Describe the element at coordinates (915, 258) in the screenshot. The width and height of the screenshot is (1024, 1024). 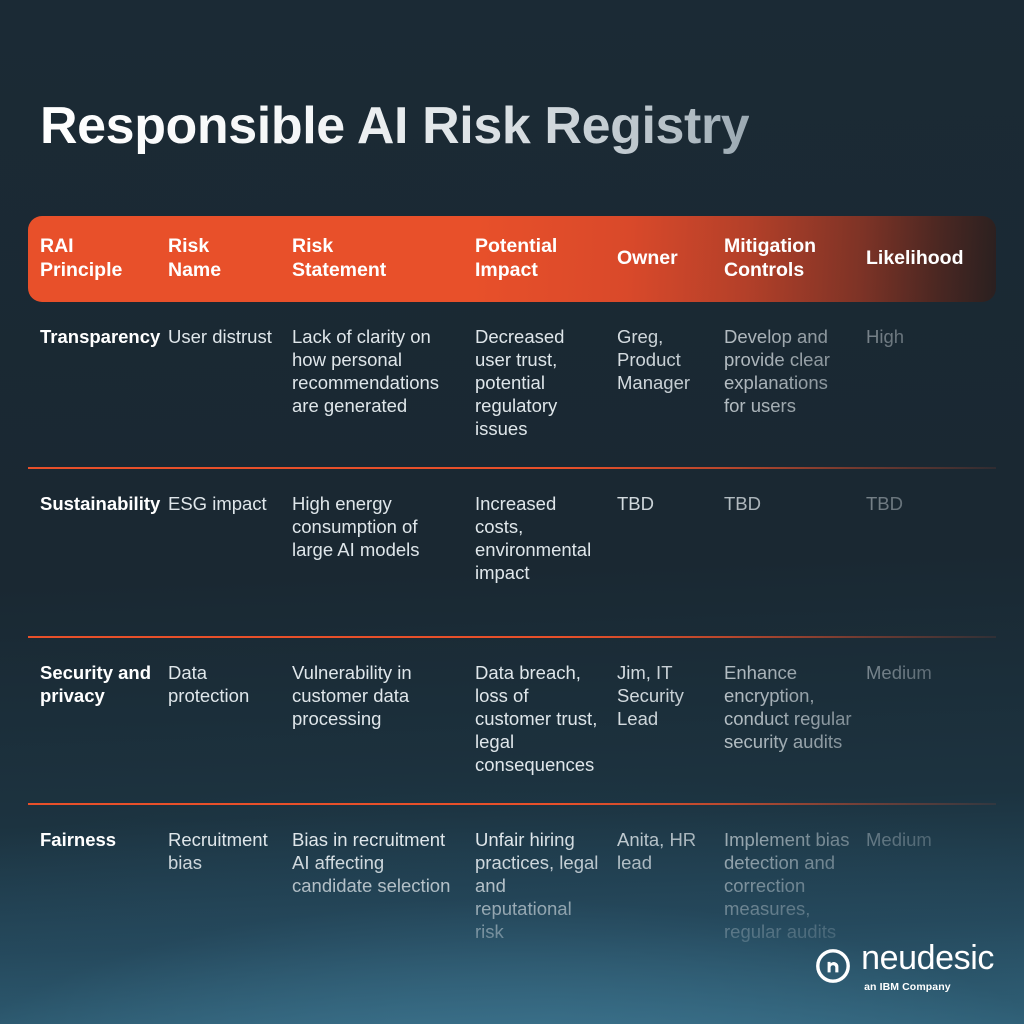
I see `column-header-line1: Likelihood` at that location.